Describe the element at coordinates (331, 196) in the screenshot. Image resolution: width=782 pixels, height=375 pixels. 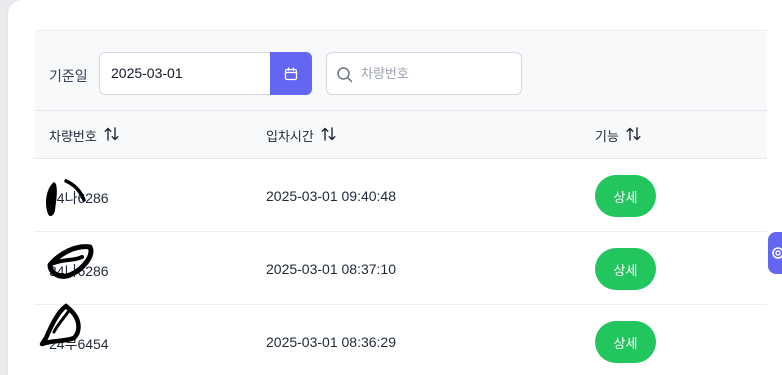
I see `entry-time: 2025-03-01 09:40:48` at that location.